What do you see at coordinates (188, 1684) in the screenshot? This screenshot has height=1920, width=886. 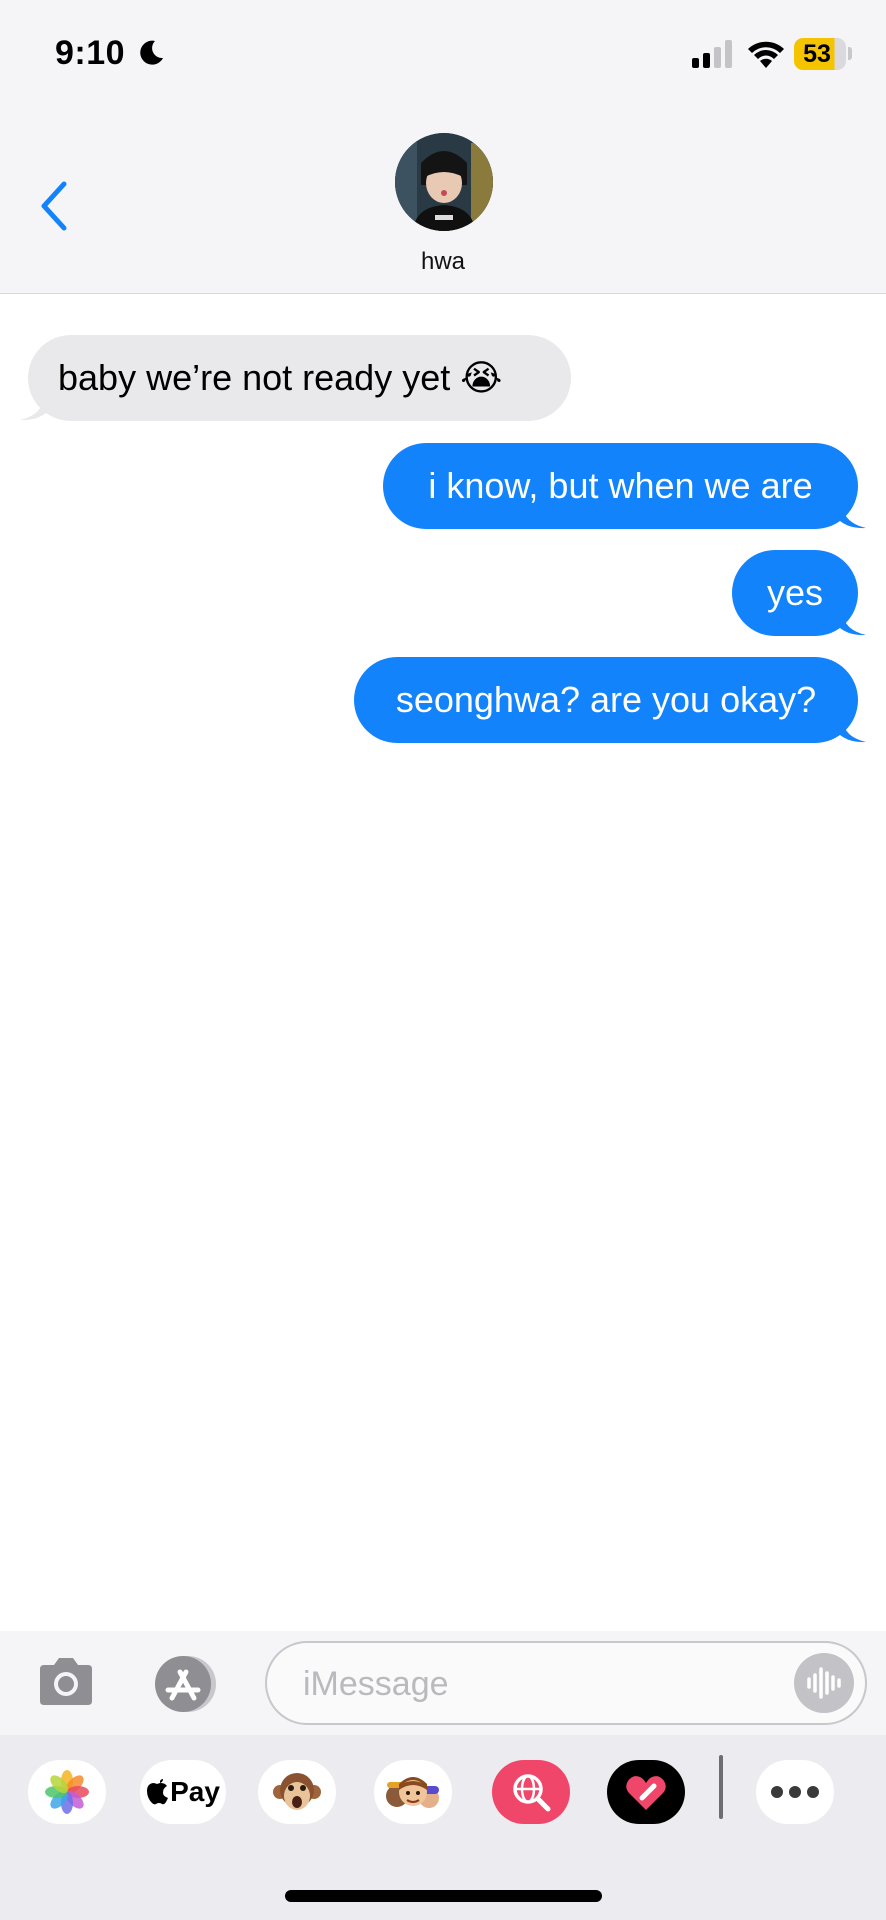 I see `app-store-icon` at bounding box center [188, 1684].